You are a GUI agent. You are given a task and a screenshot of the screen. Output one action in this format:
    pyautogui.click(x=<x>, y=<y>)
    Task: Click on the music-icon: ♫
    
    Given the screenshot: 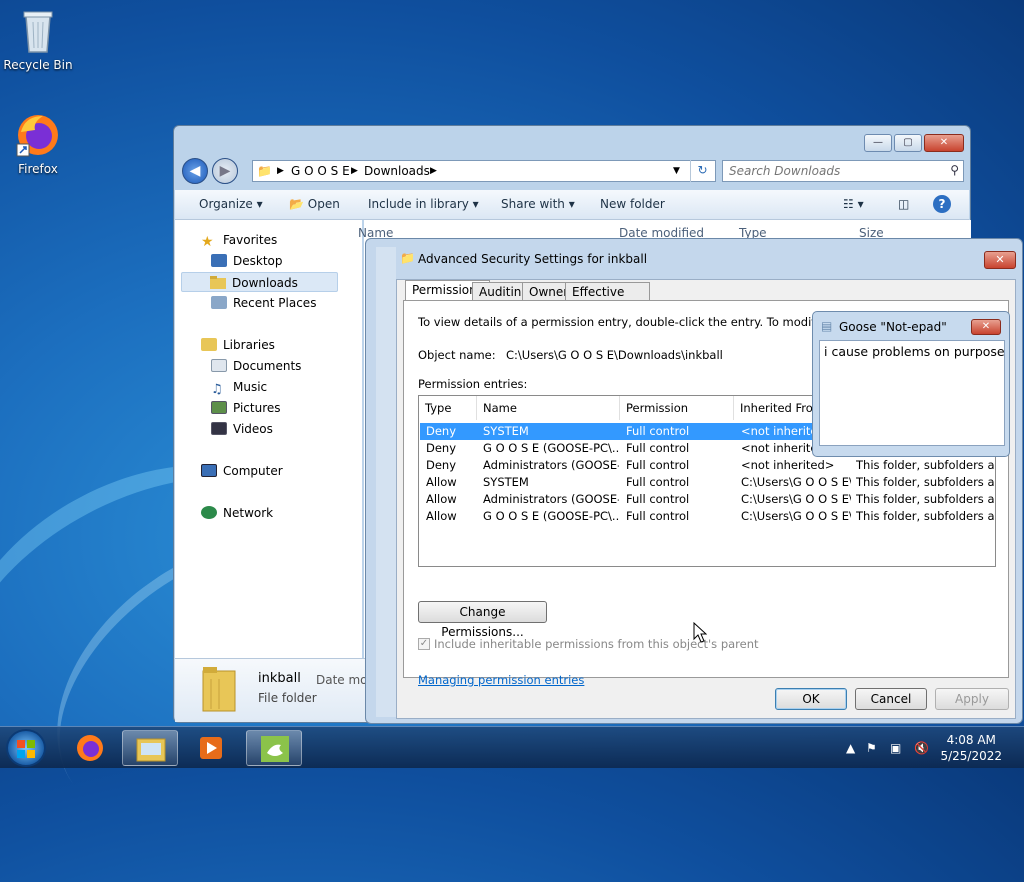 What is the action you would take?
    pyautogui.click(x=217, y=389)
    